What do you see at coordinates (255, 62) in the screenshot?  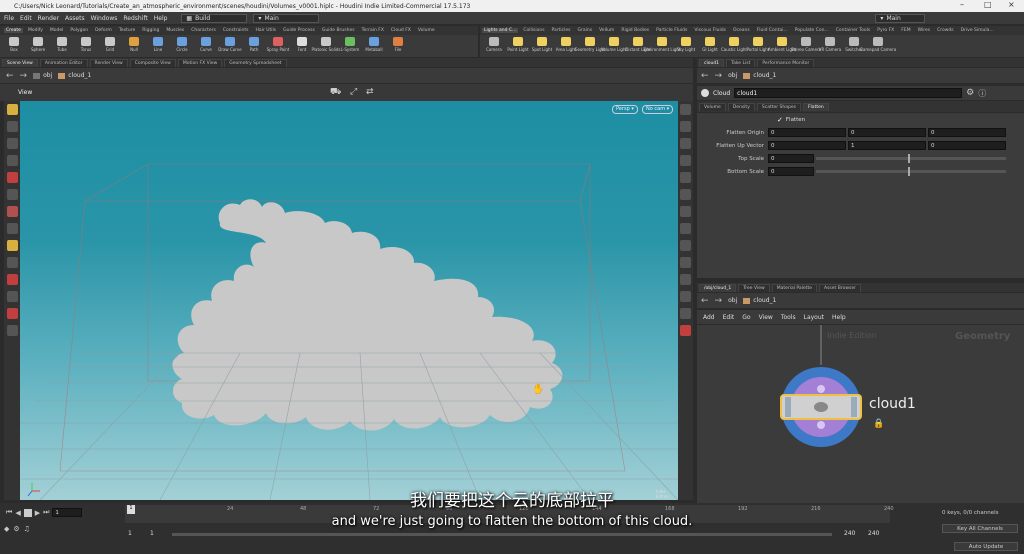 I see `pane-tab: Geometry Spreadsheet` at bounding box center [255, 62].